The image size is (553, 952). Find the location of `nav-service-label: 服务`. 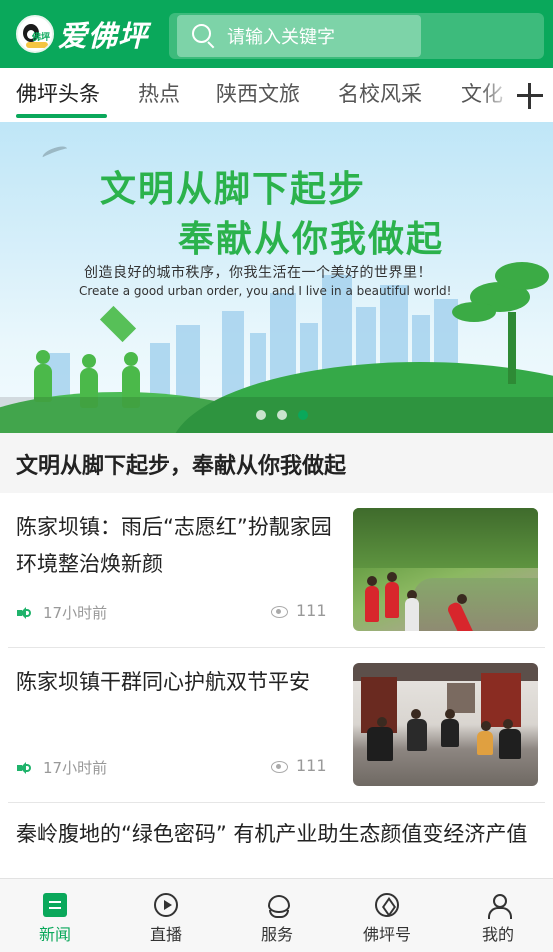

nav-service-label: 服务 is located at coordinates (276, 934).